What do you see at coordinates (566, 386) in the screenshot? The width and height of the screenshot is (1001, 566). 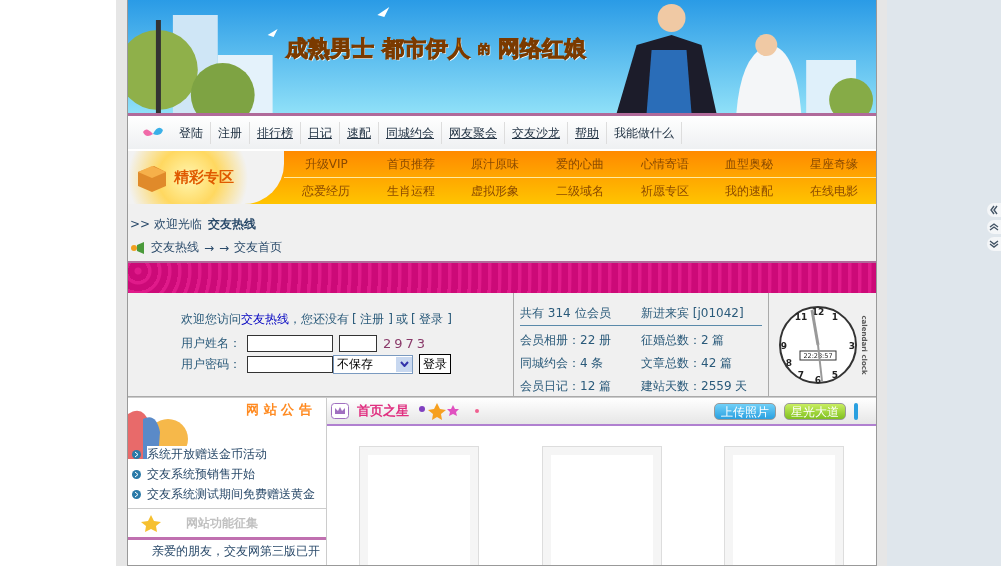 I see `stat-text: 会员日记：12 篇` at bounding box center [566, 386].